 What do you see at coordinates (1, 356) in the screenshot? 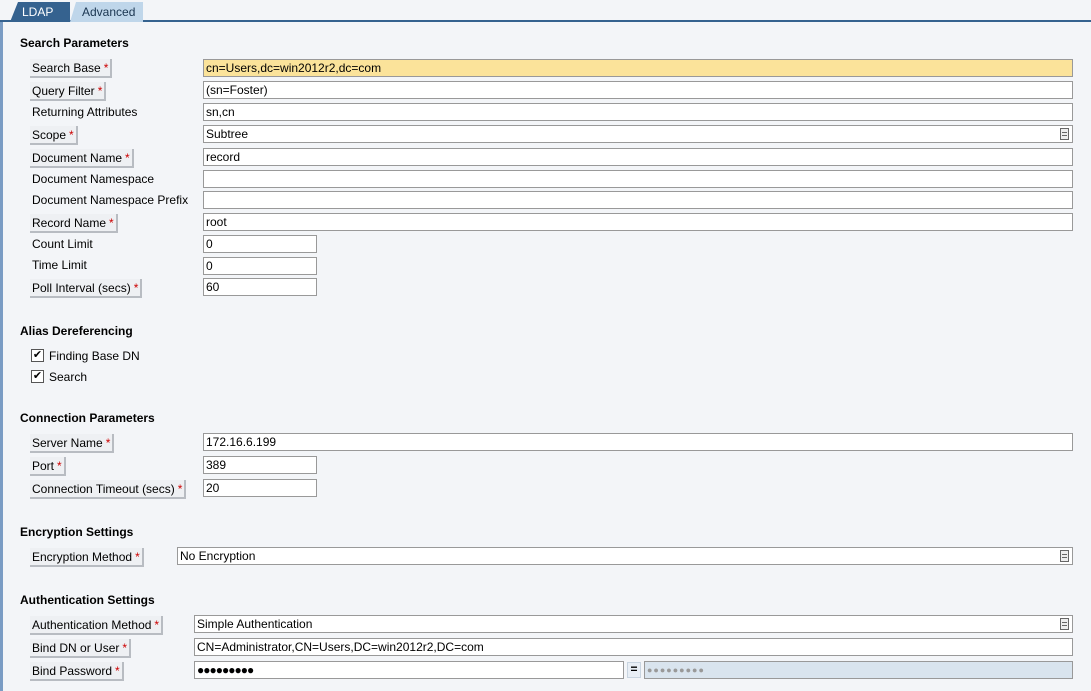
I see `left-border` at bounding box center [1, 356].